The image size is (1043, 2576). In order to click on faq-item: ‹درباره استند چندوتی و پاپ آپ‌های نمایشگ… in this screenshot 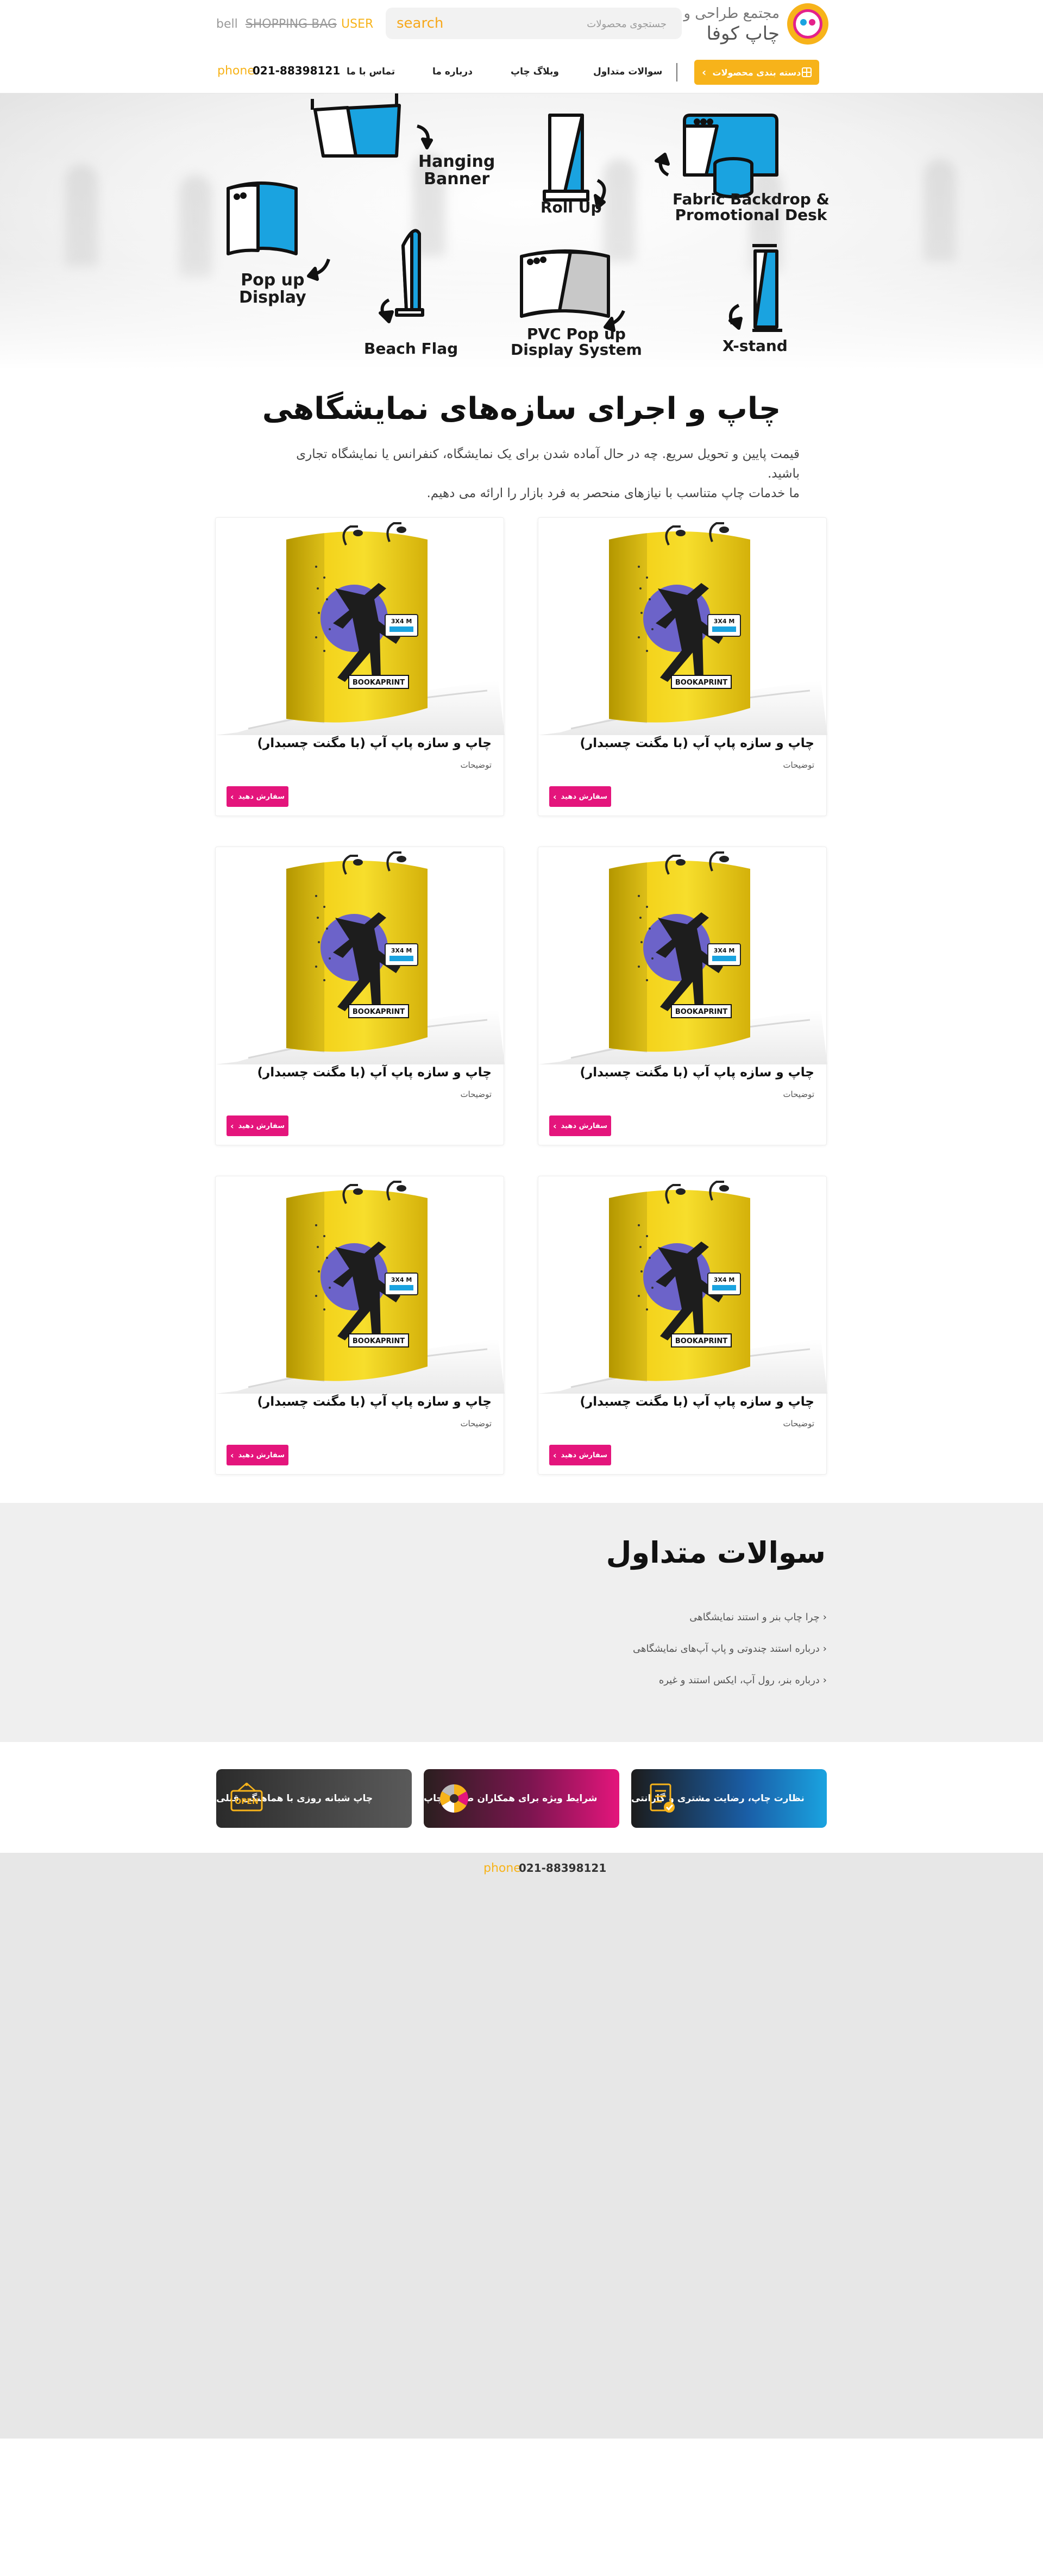, I will do `click(730, 1648)`.